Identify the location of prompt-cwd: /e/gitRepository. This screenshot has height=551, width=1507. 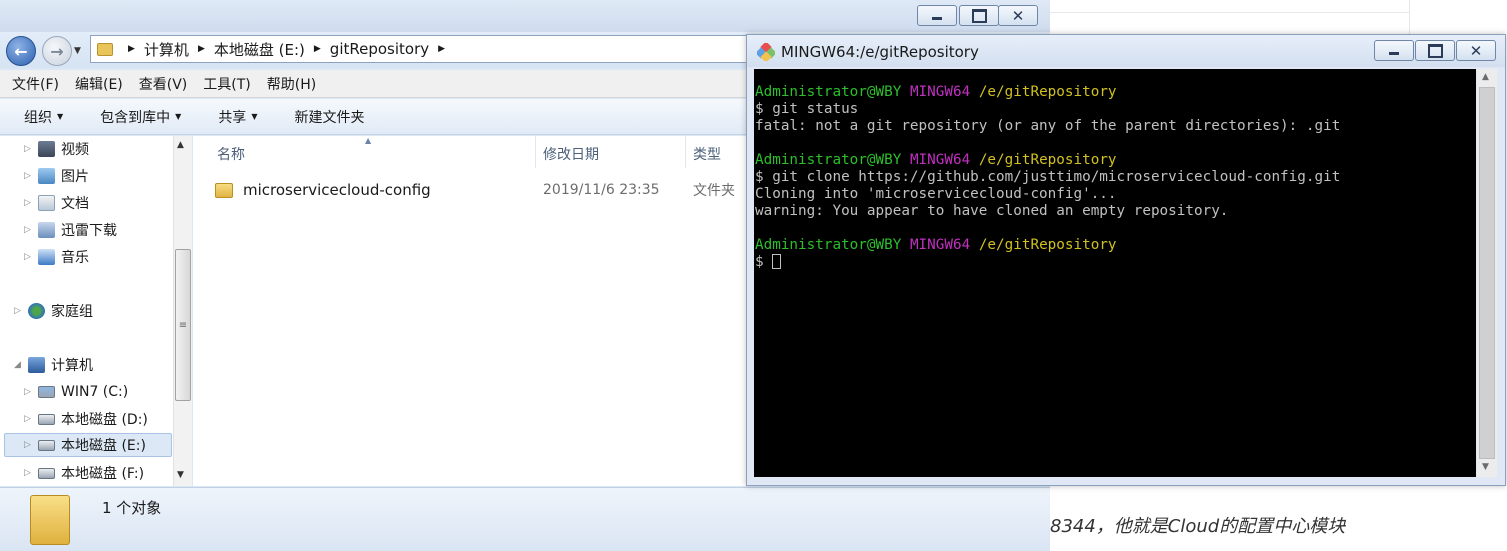
(1047, 245).